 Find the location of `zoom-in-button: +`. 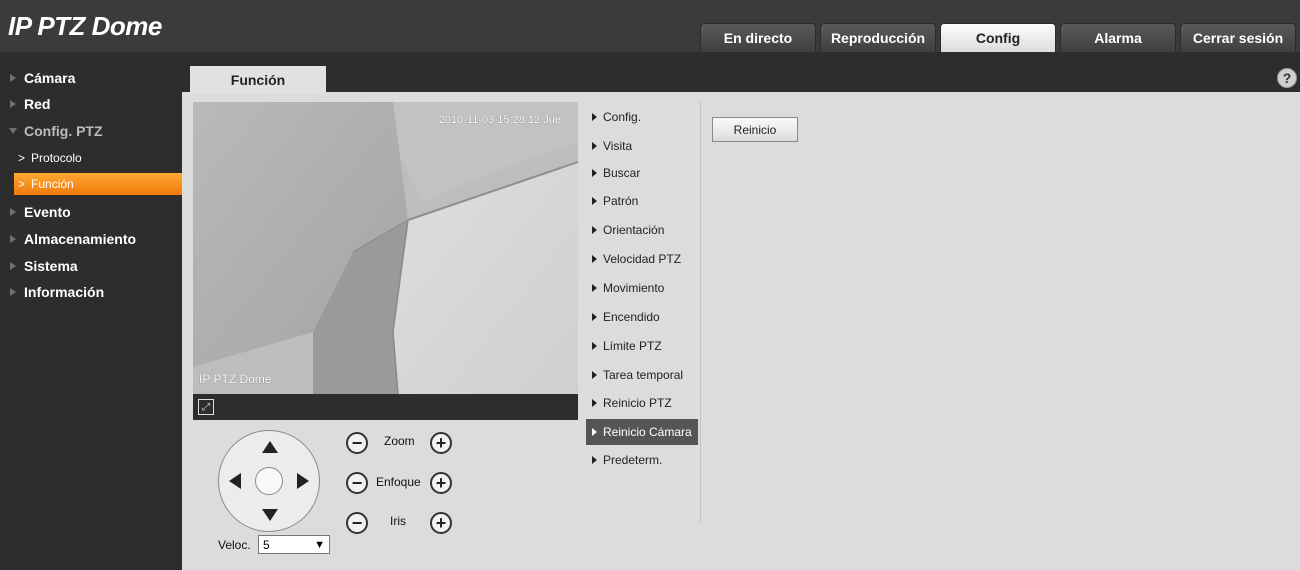

zoom-in-button: + is located at coordinates (441, 443).